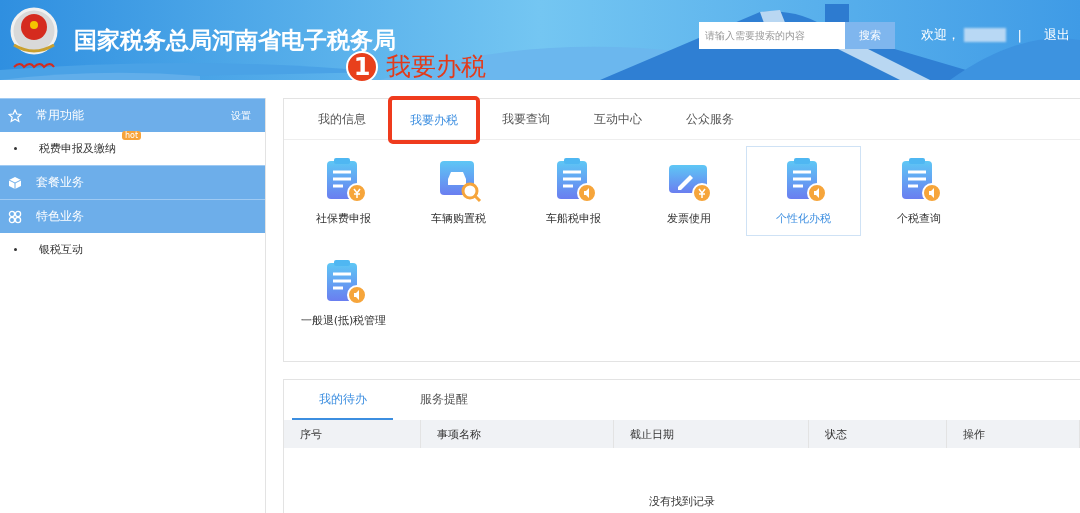 The height and width of the screenshot is (513, 1080). What do you see at coordinates (771, 35) in the screenshot?
I see `search-field: 请输入需要搜索的内容` at bounding box center [771, 35].